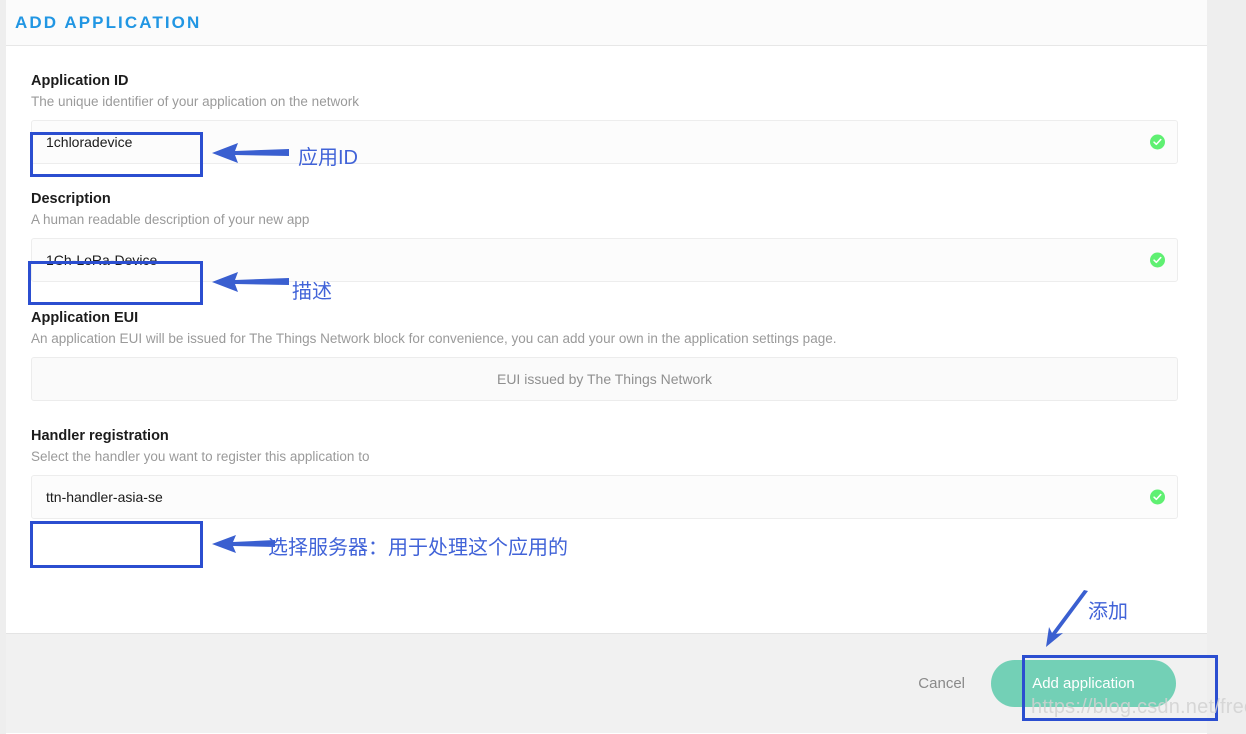 This screenshot has height=734, width=1246. What do you see at coordinates (102, 260) in the screenshot?
I see `description-value: 1Ch-LoRa-Device` at bounding box center [102, 260].